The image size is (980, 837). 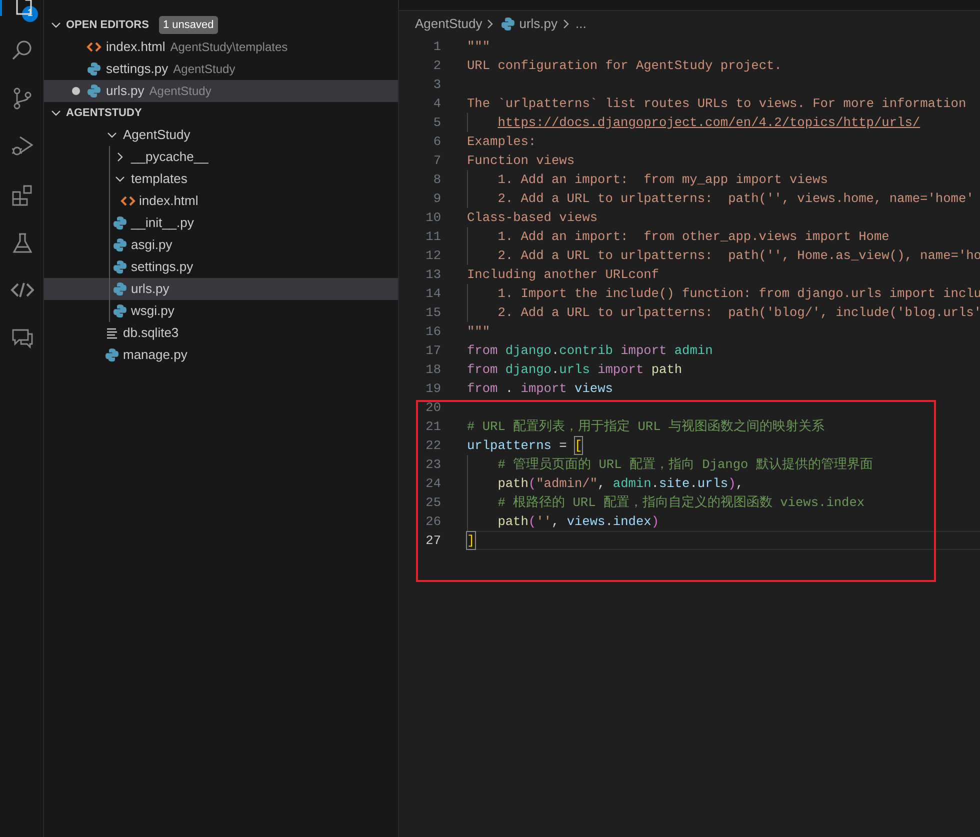 What do you see at coordinates (436, 123) in the screenshot?
I see `line-number: 5` at bounding box center [436, 123].